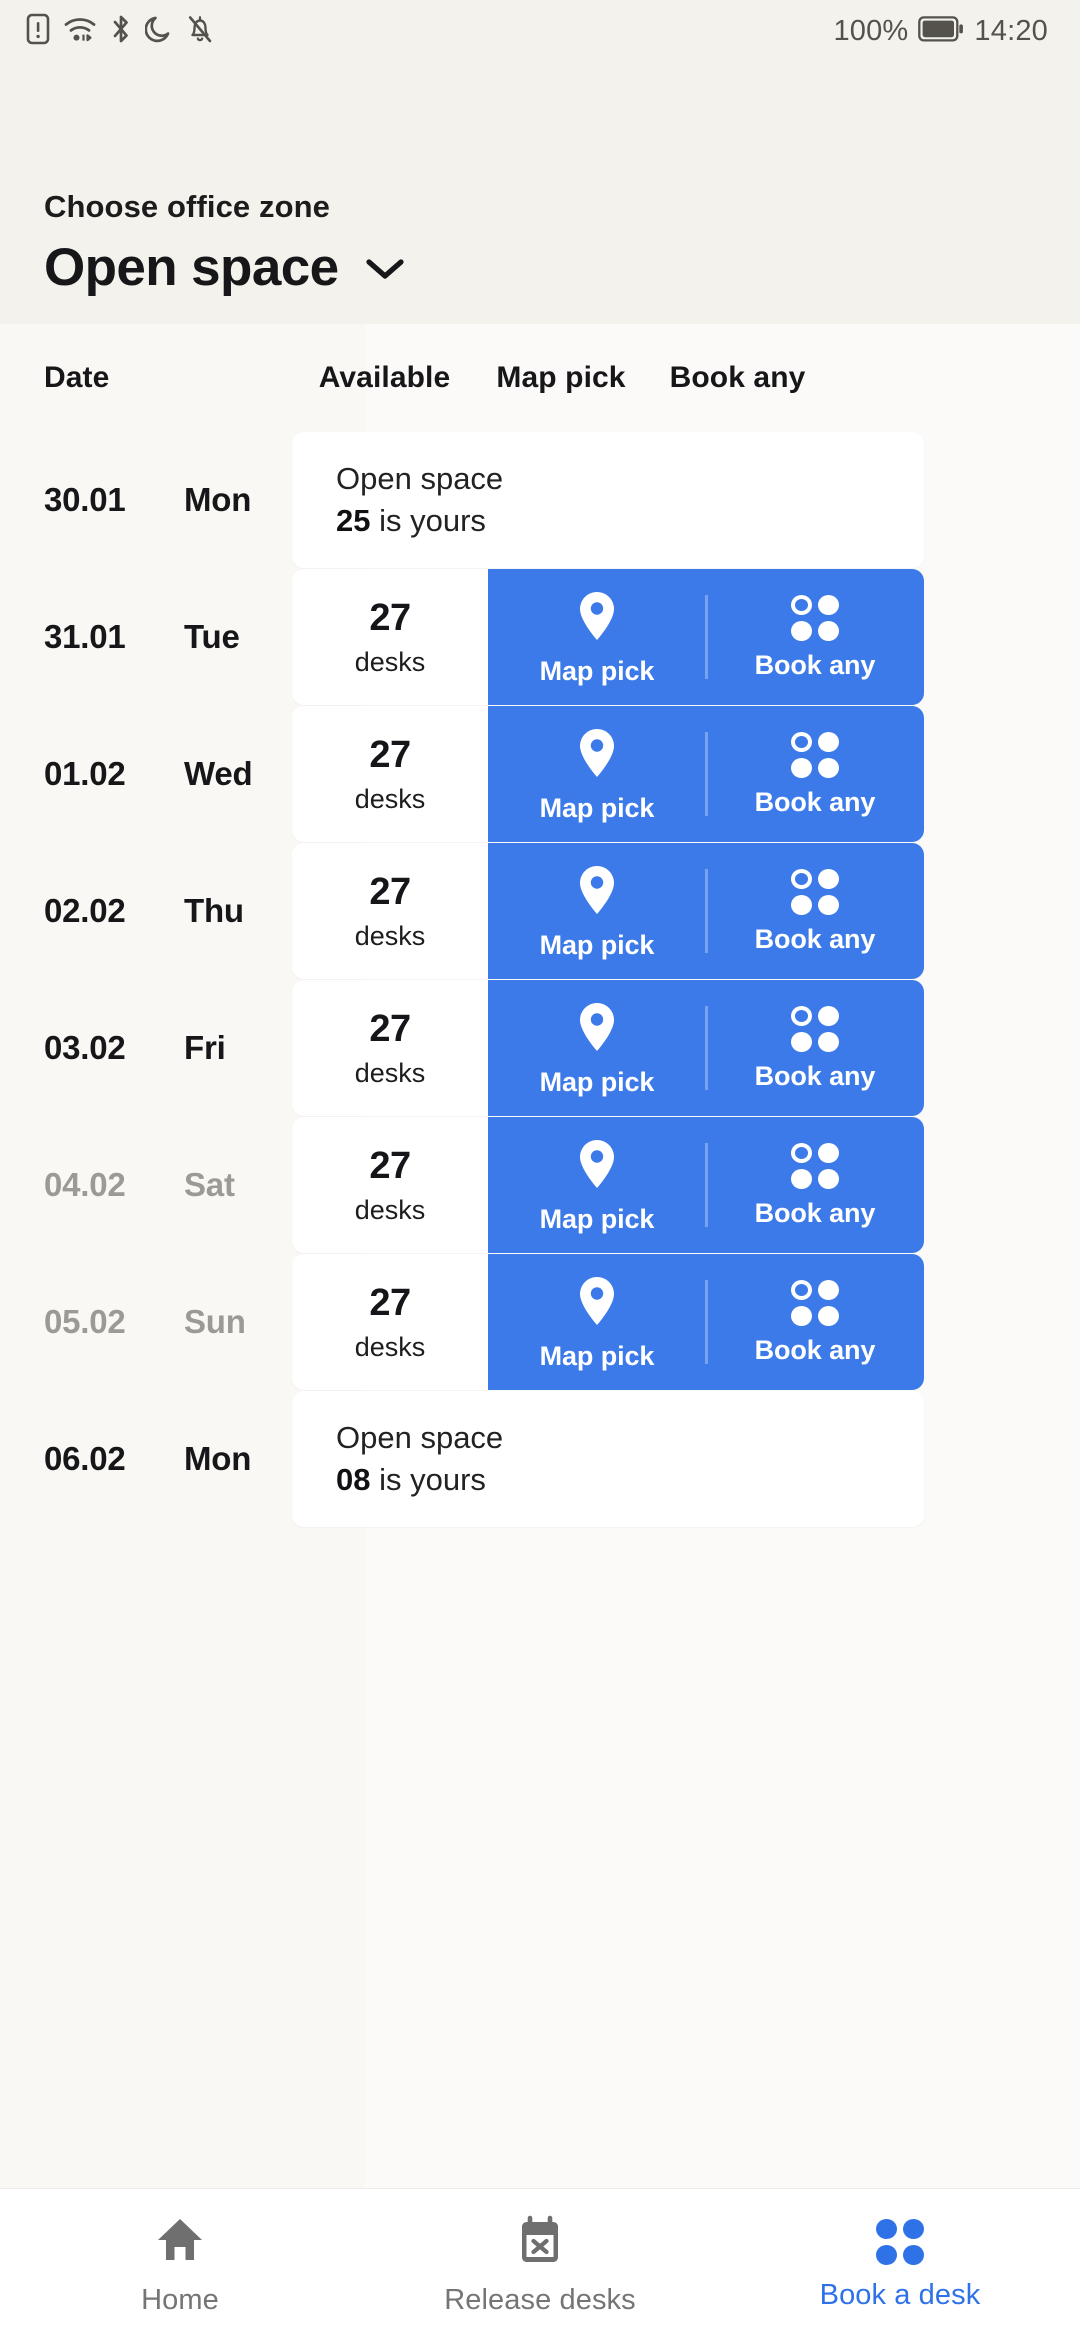 The image size is (1080, 2340). I want to click on table-row: 31.01 Tue 27 desks Map pick Book any, so click(540, 637).